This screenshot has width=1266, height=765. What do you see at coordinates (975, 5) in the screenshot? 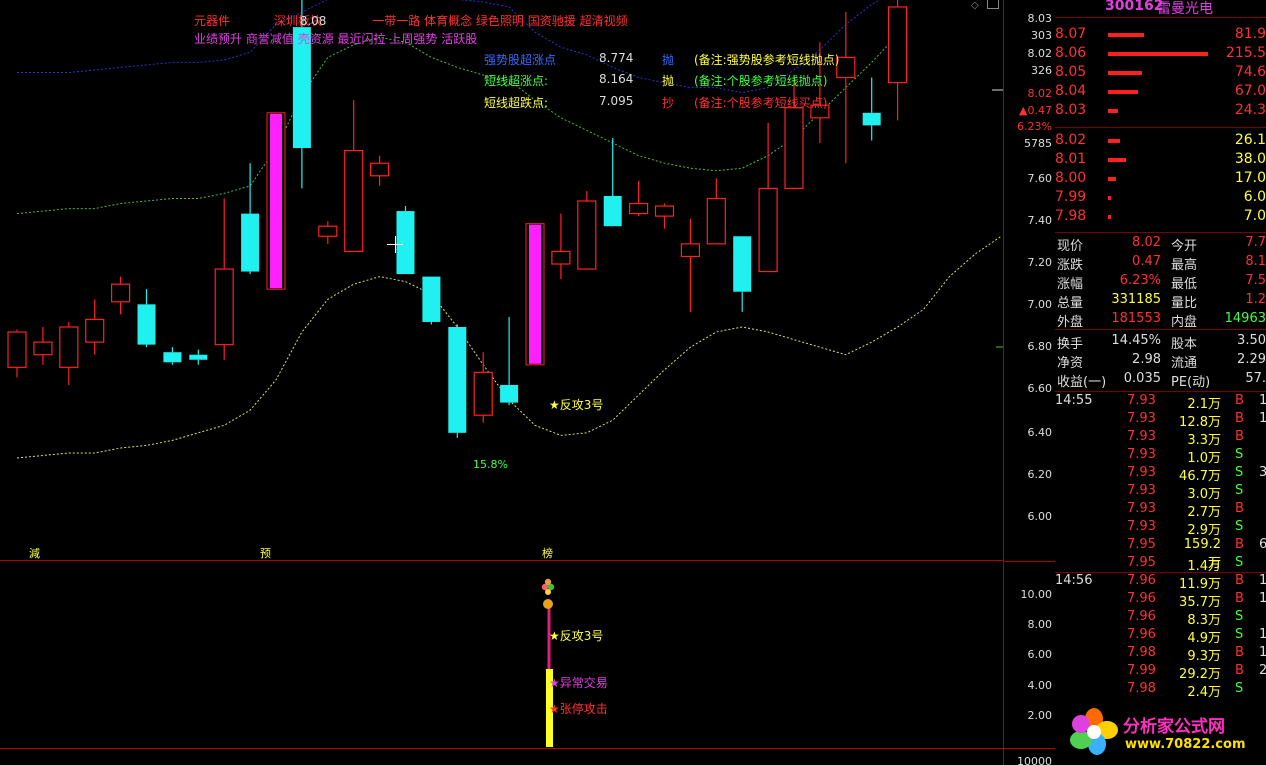
I see `diamond-icon: ◇` at bounding box center [975, 5].